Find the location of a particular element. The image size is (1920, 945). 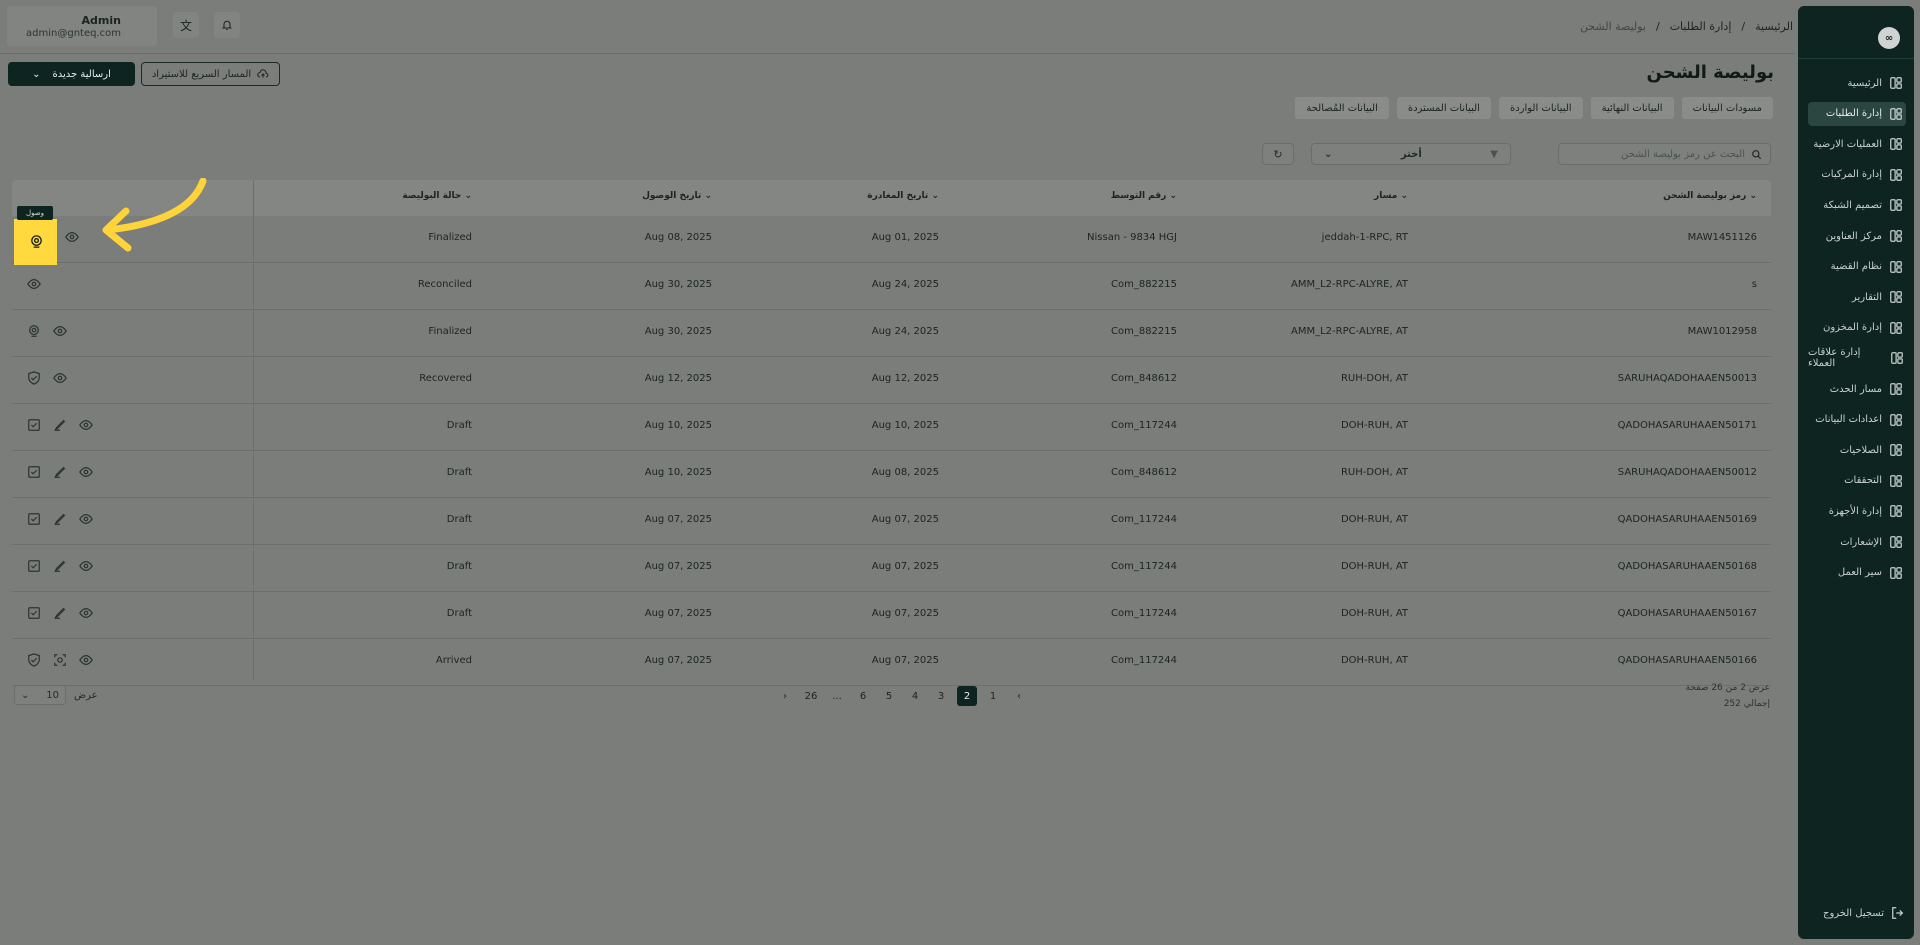

tab-recovered: البيانات المستردة is located at coordinates (1443, 108).